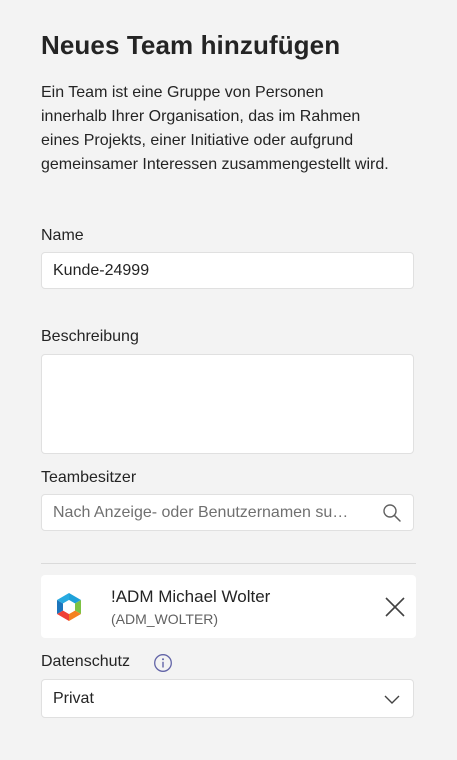 The height and width of the screenshot is (760, 457). What do you see at coordinates (163, 663) in the screenshot?
I see `info-icon` at bounding box center [163, 663].